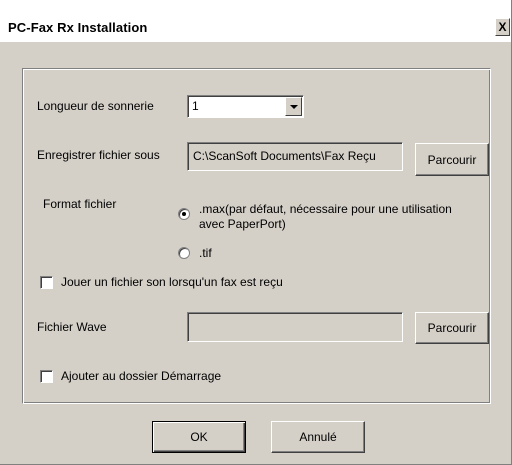 This screenshot has height=465, width=512. Describe the element at coordinates (195, 106) in the screenshot. I see `ring-length-value: 1` at that location.